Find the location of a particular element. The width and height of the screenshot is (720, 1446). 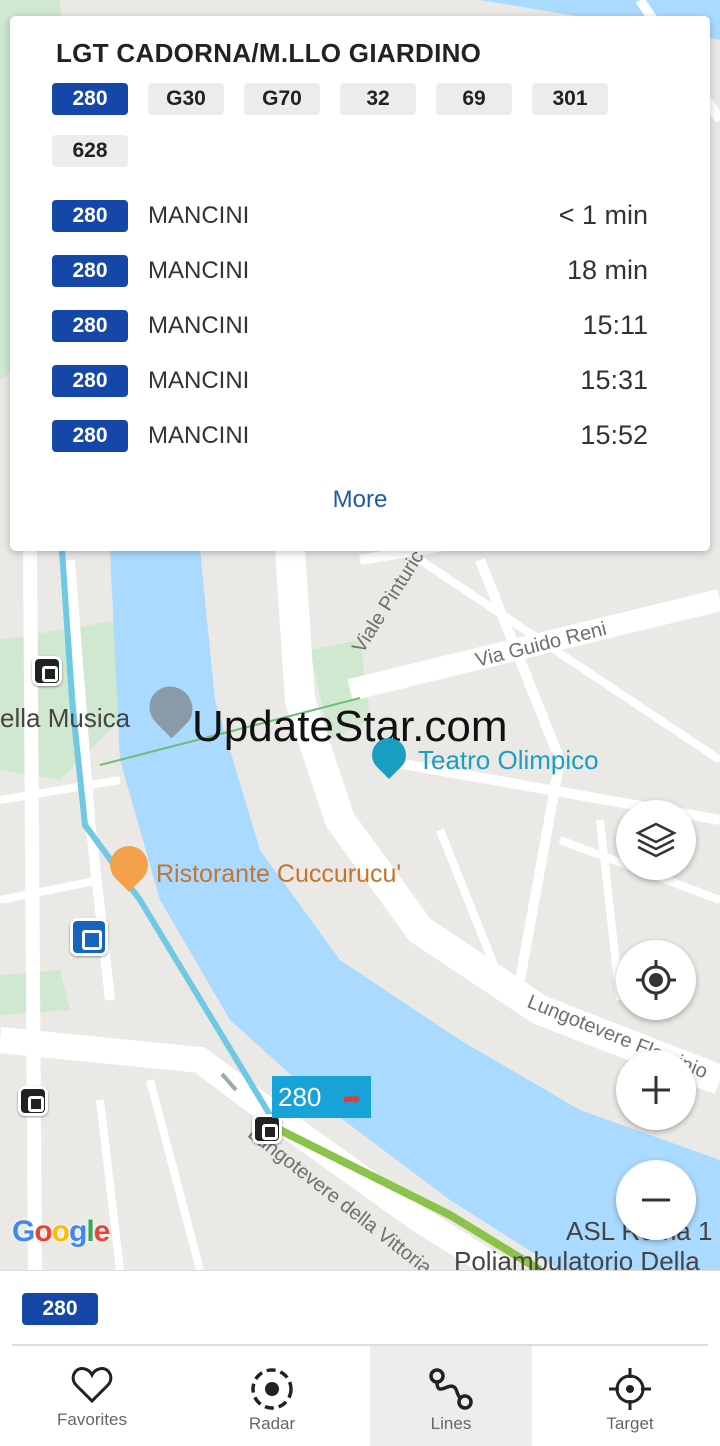

selected-route-chip: 280 is located at coordinates (60, 1309).